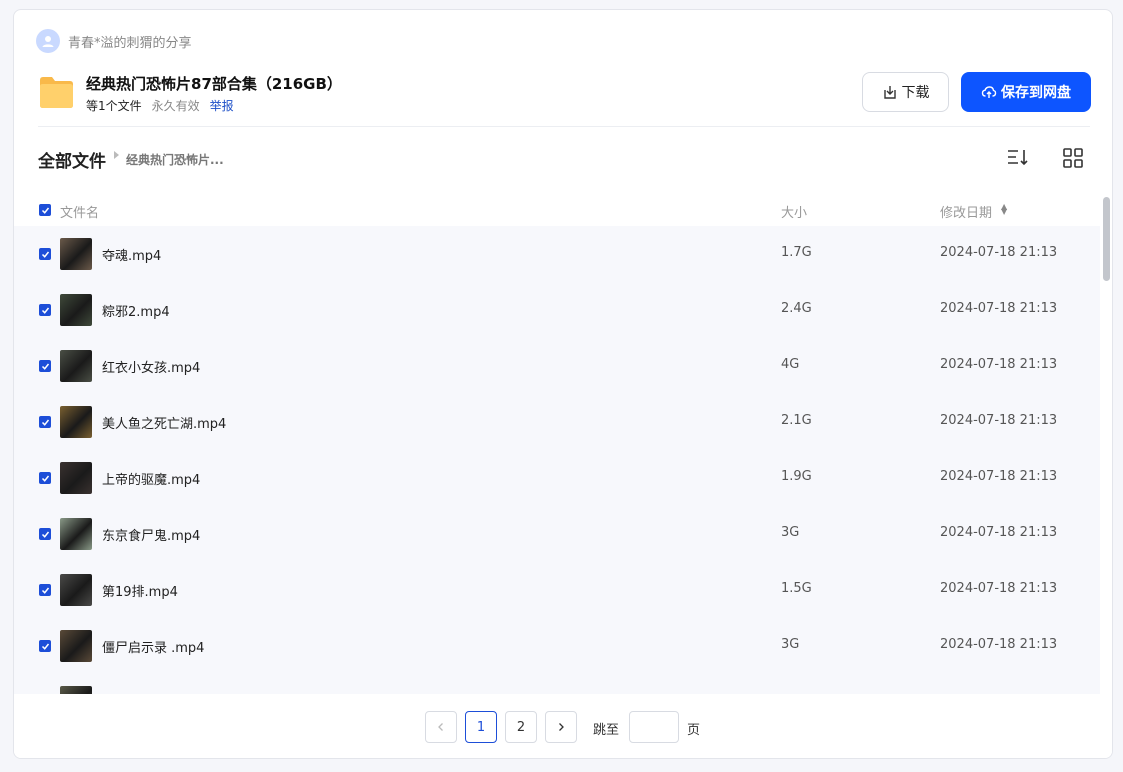  I want to click on file-name: 僵尸启示录 .mp4, so click(153, 646).